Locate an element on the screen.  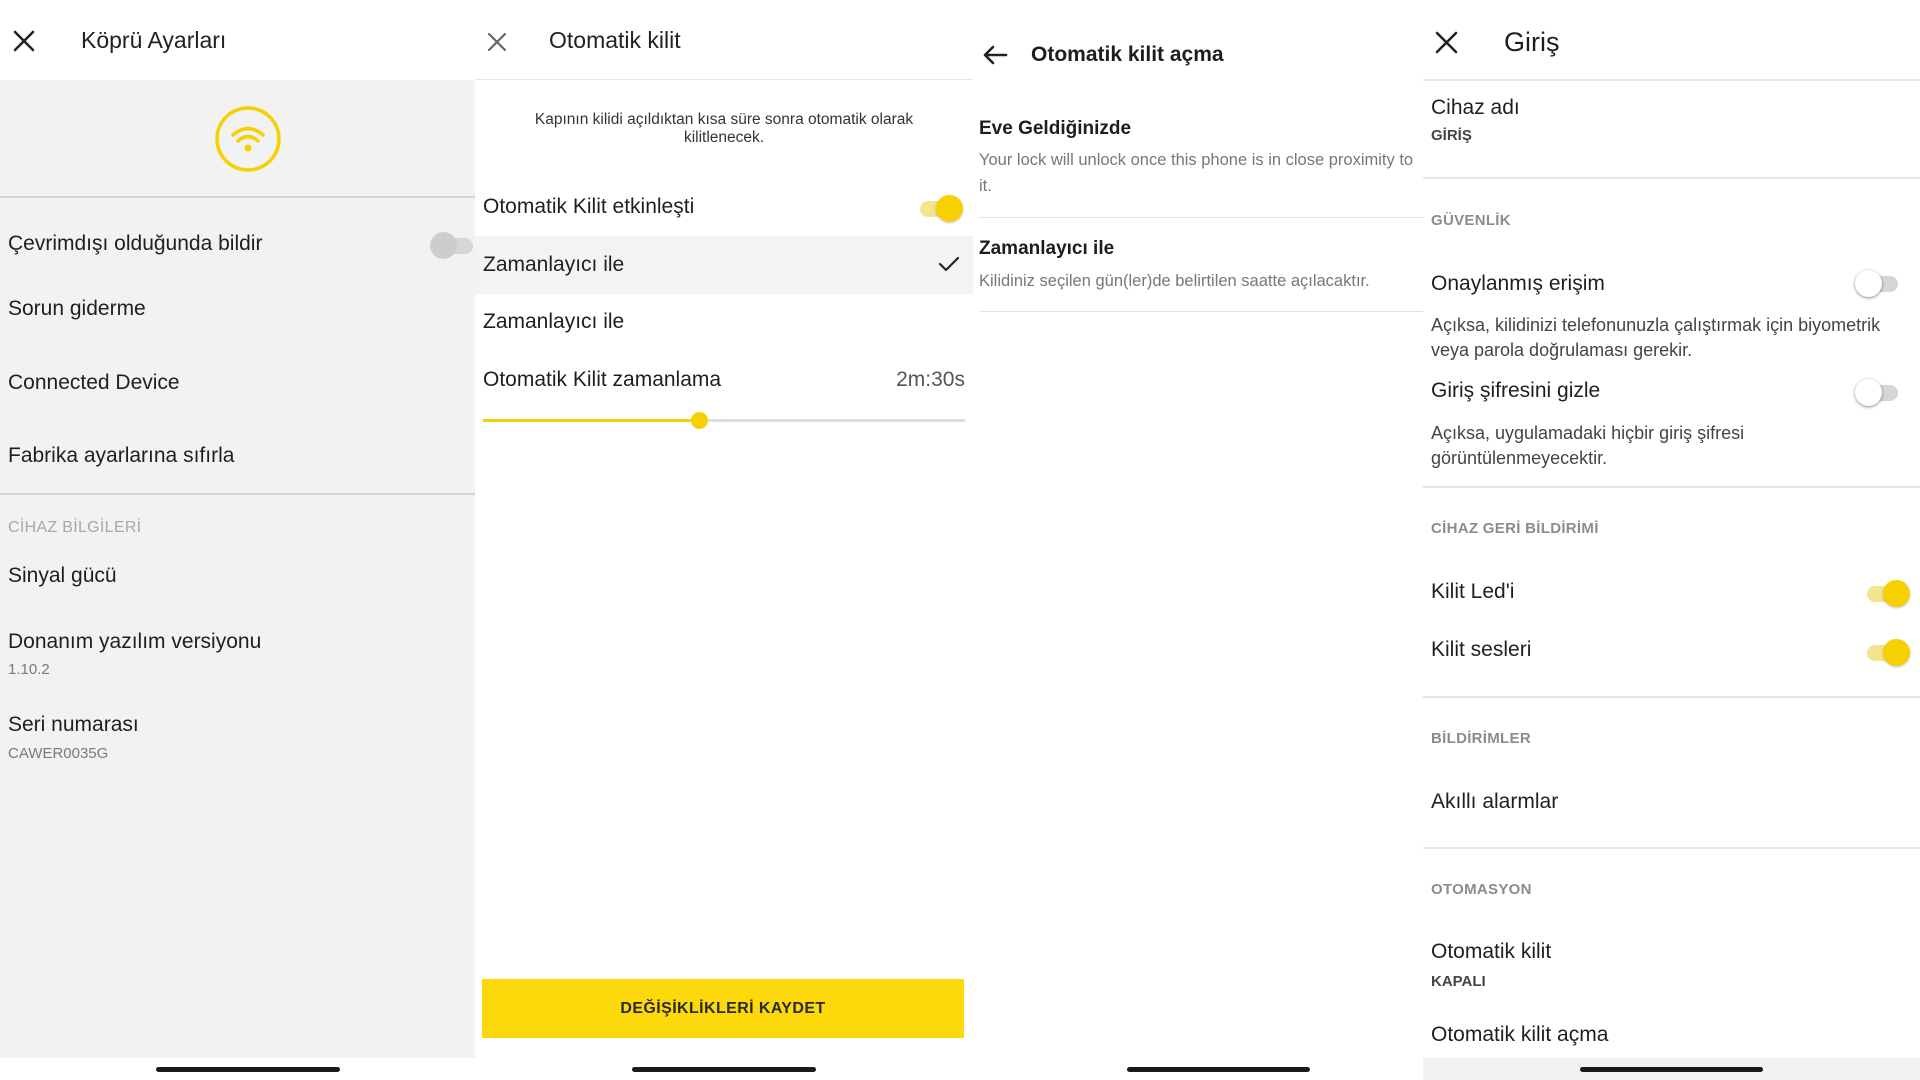
hide-pin-toggle is located at coordinates (1878, 392).